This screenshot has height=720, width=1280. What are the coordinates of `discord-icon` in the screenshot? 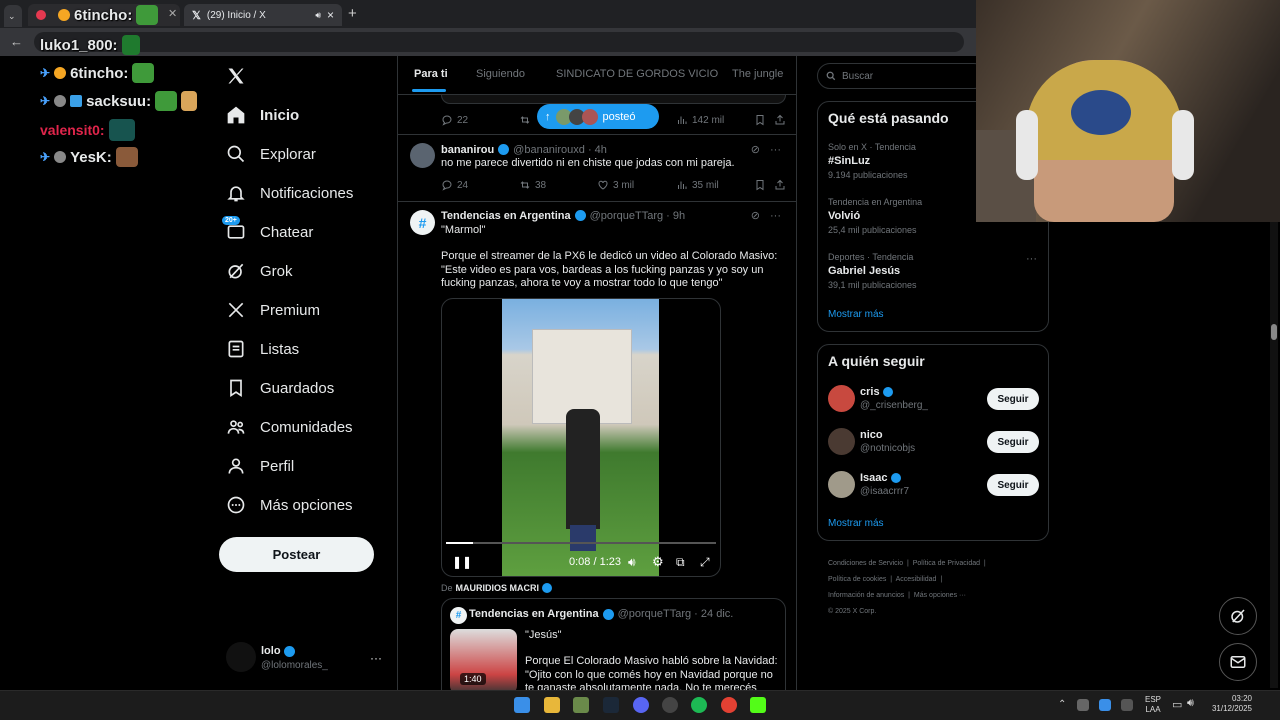 It's located at (641, 705).